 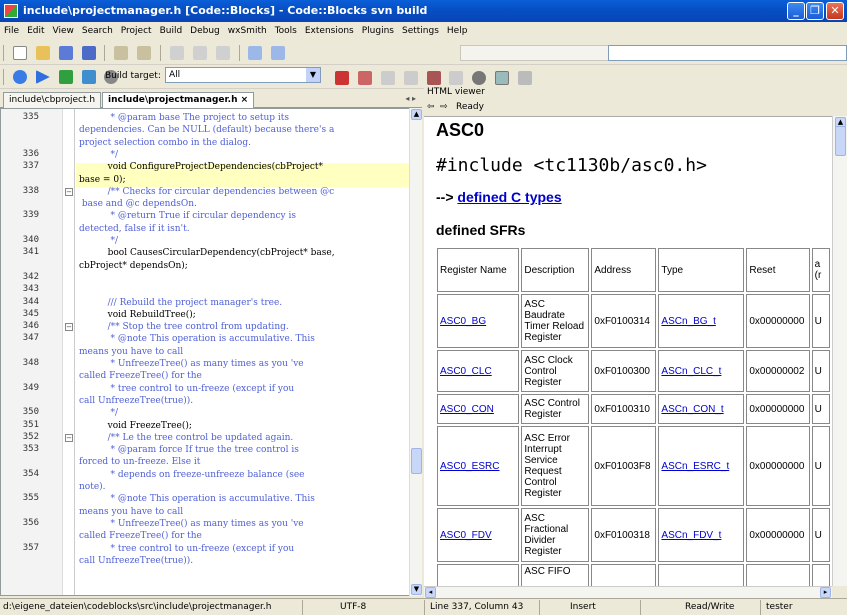 What do you see at coordinates (176, 53) in the screenshot?
I see `cut-icon` at bounding box center [176, 53].